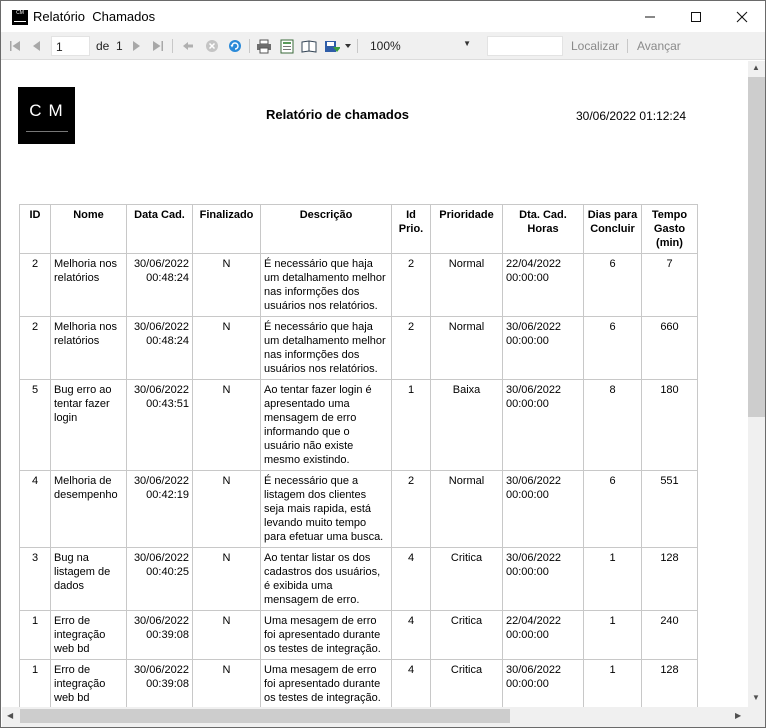  Describe the element at coordinates (188, 46) in the screenshot. I see `back-icon` at that location.